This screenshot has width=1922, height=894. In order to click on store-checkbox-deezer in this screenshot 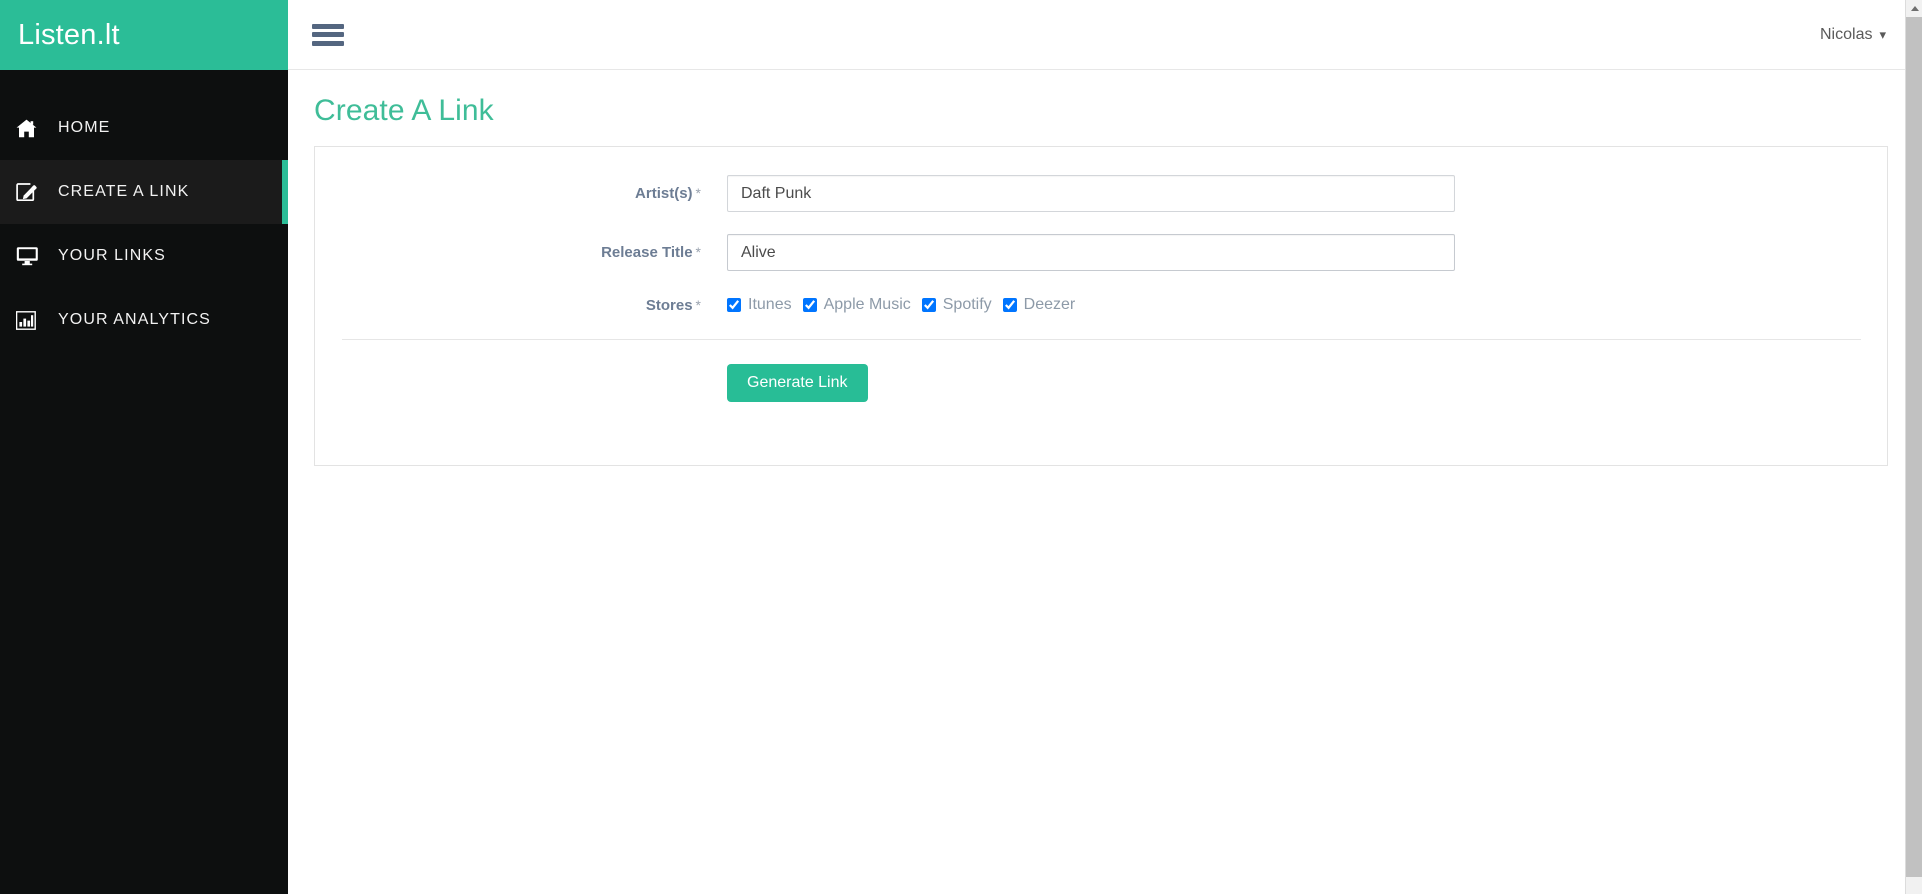, I will do `click(1009, 305)`.